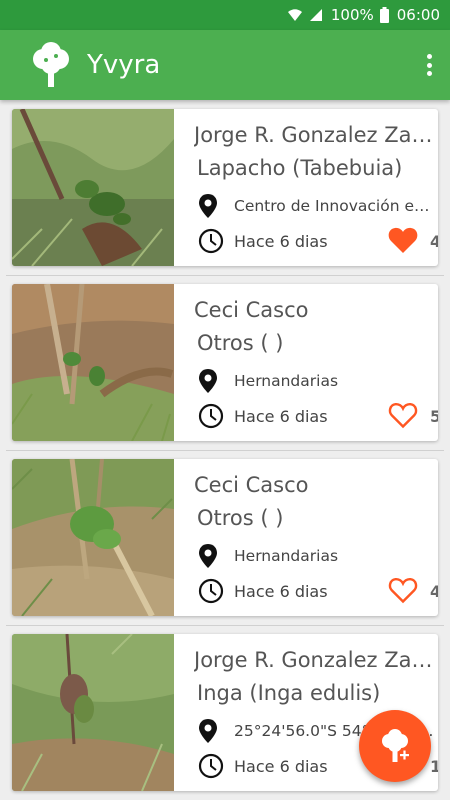  I want to click on like-count: 1, so click(434, 766).